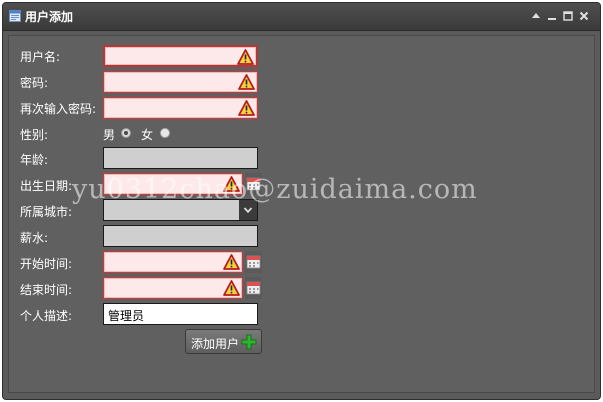 This screenshot has width=603, height=402. Describe the element at coordinates (126, 133) in the screenshot. I see `gender-male-radio` at that location.